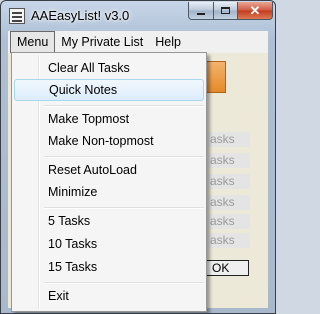  I want to click on menubar-item-my-private-list: My Private List, so click(102, 42).